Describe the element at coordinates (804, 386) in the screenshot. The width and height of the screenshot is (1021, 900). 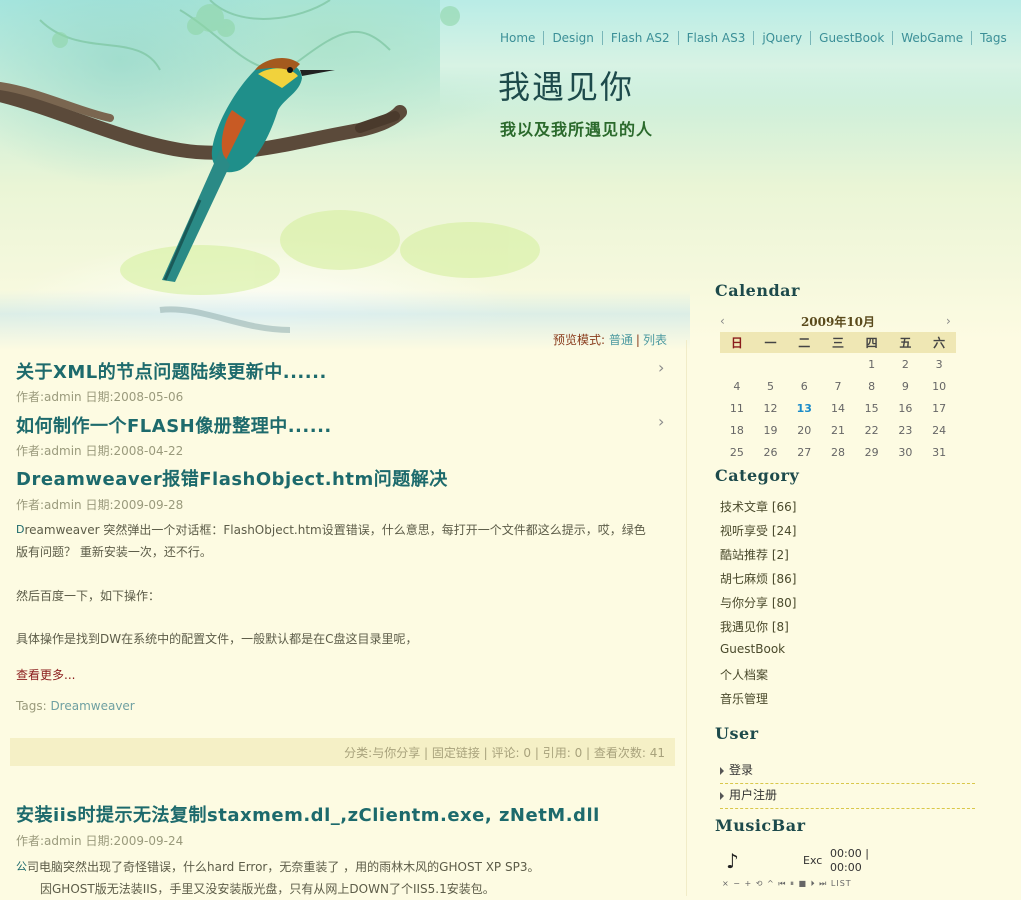
I see `calendar-day: 6` at that location.